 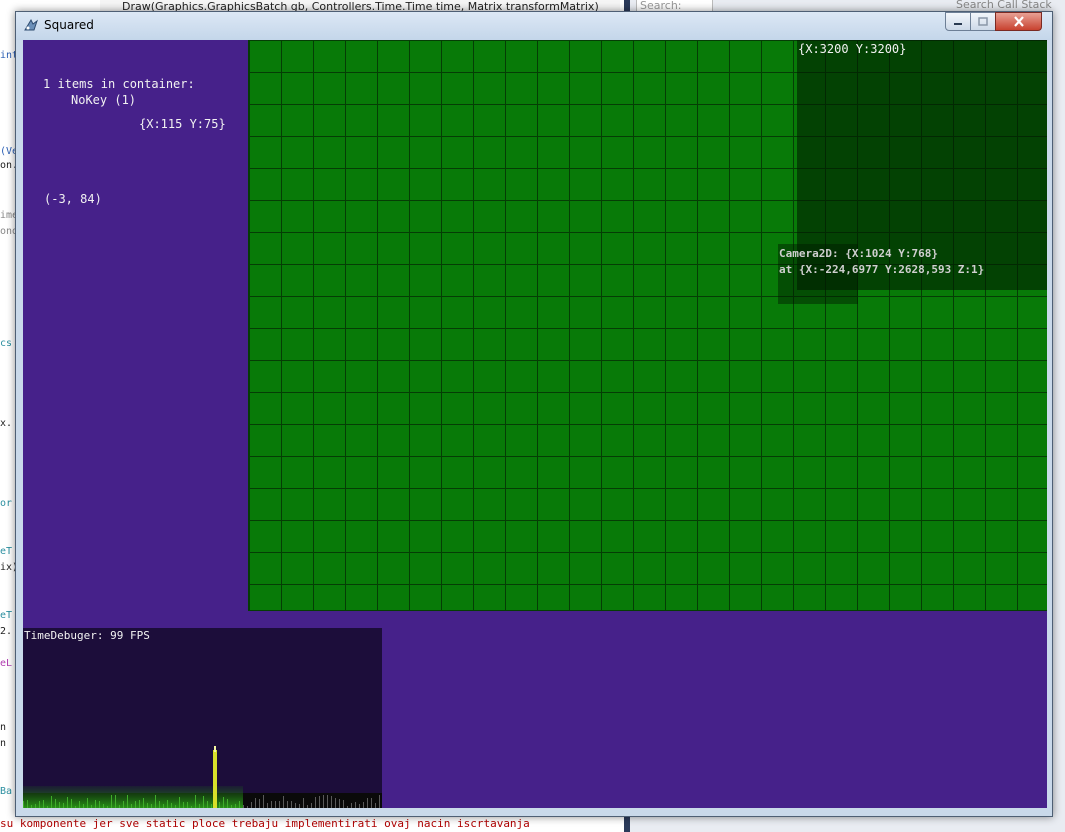 I want to click on code-fragment: eT, so click(x=6, y=551).